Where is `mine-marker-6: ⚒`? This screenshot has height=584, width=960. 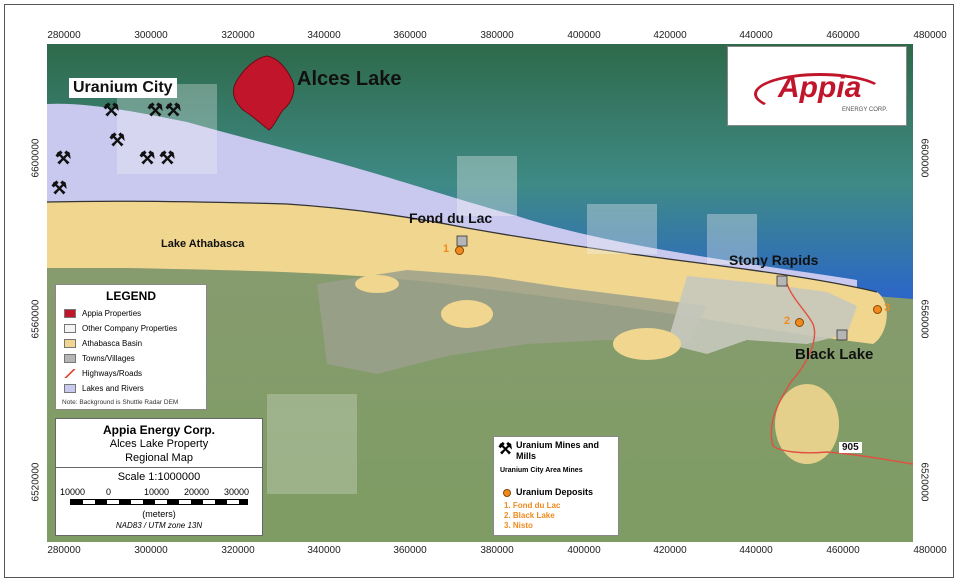 mine-marker-6: ⚒ is located at coordinates (147, 158).